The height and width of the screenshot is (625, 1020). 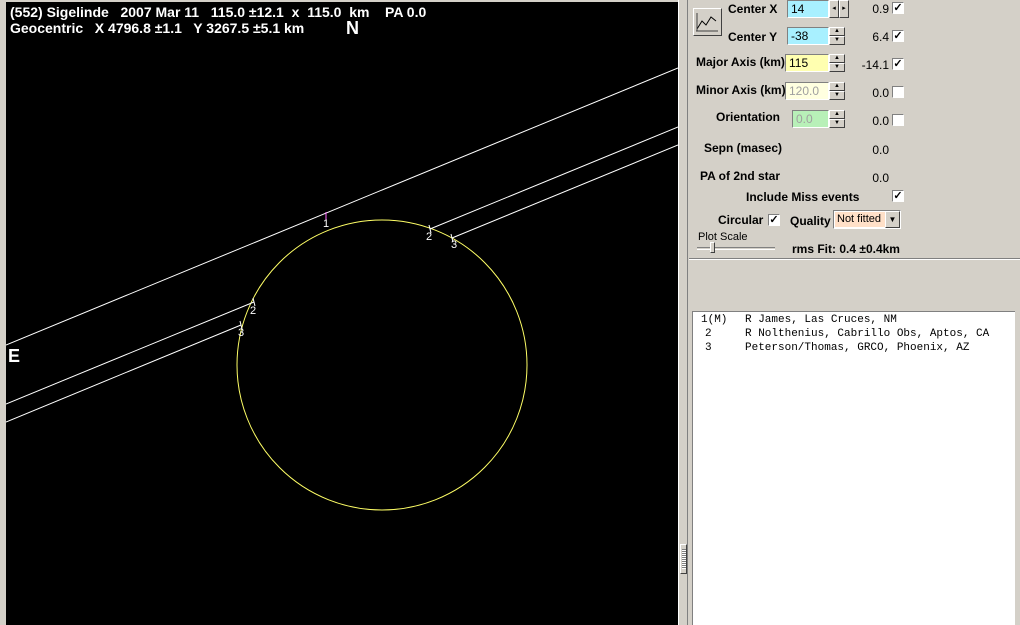 I want to click on chord-label-1: 1, so click(x=326, y=224).